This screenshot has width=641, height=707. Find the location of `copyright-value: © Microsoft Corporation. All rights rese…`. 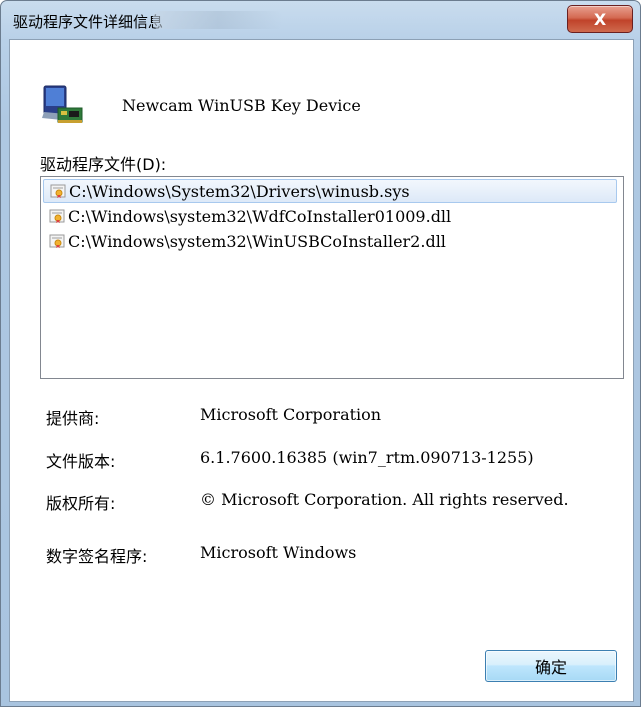

copyright-value: © Microsoft Corporation. All rights rese… is located at coordinates (384, 499).